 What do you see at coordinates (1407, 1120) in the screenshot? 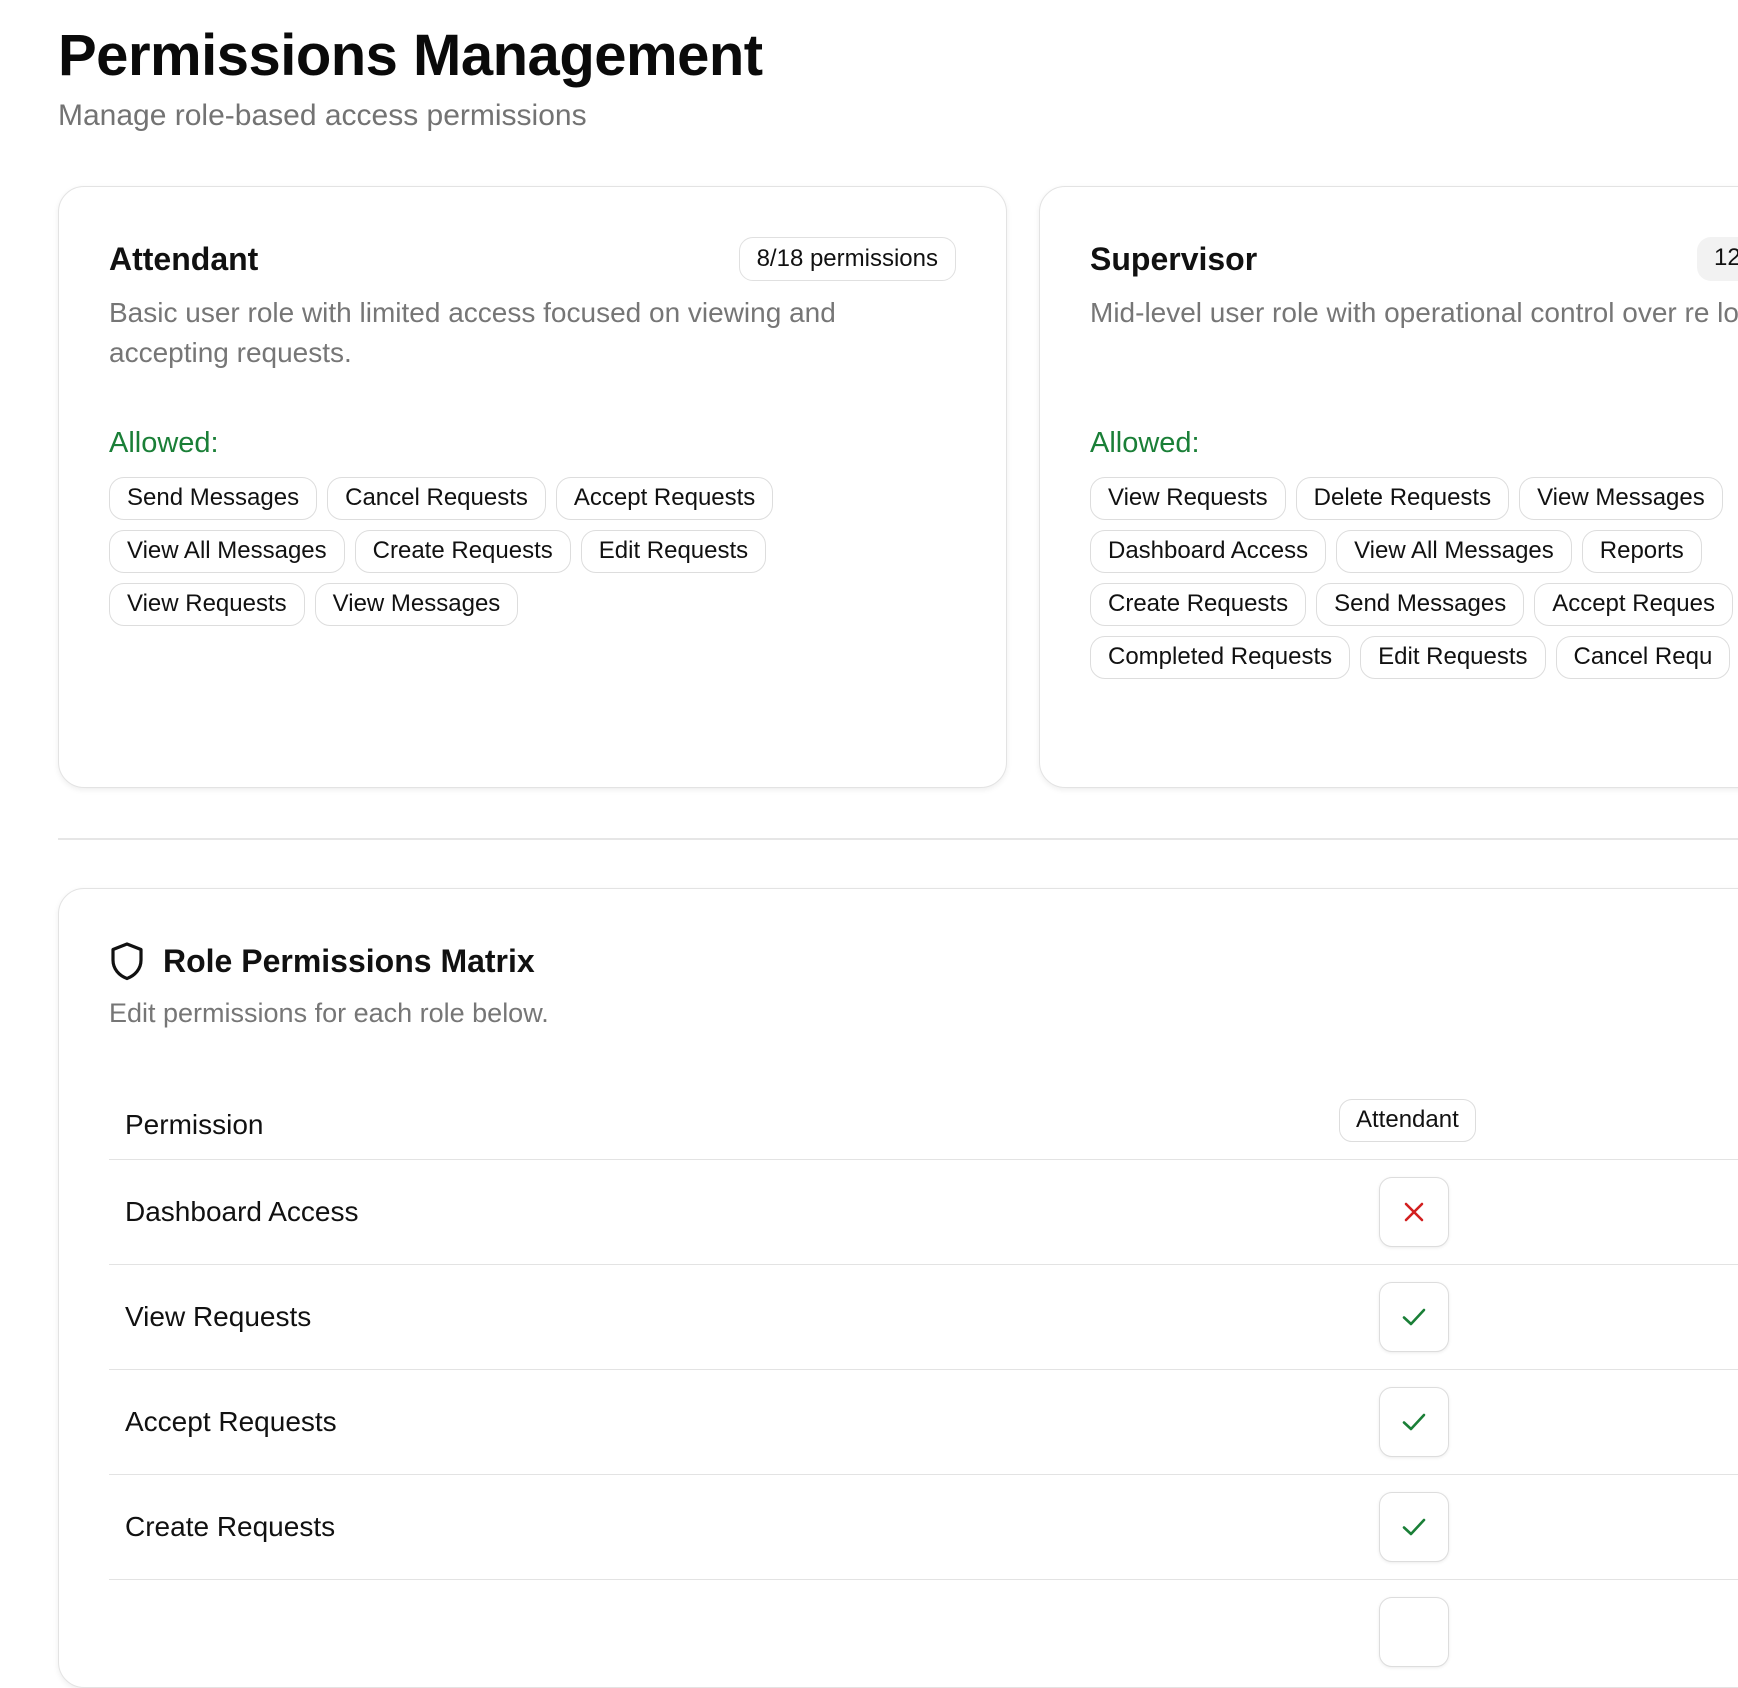
I see `role-column-header-attendant: Attendant` at bounding box center [1407, 1120].